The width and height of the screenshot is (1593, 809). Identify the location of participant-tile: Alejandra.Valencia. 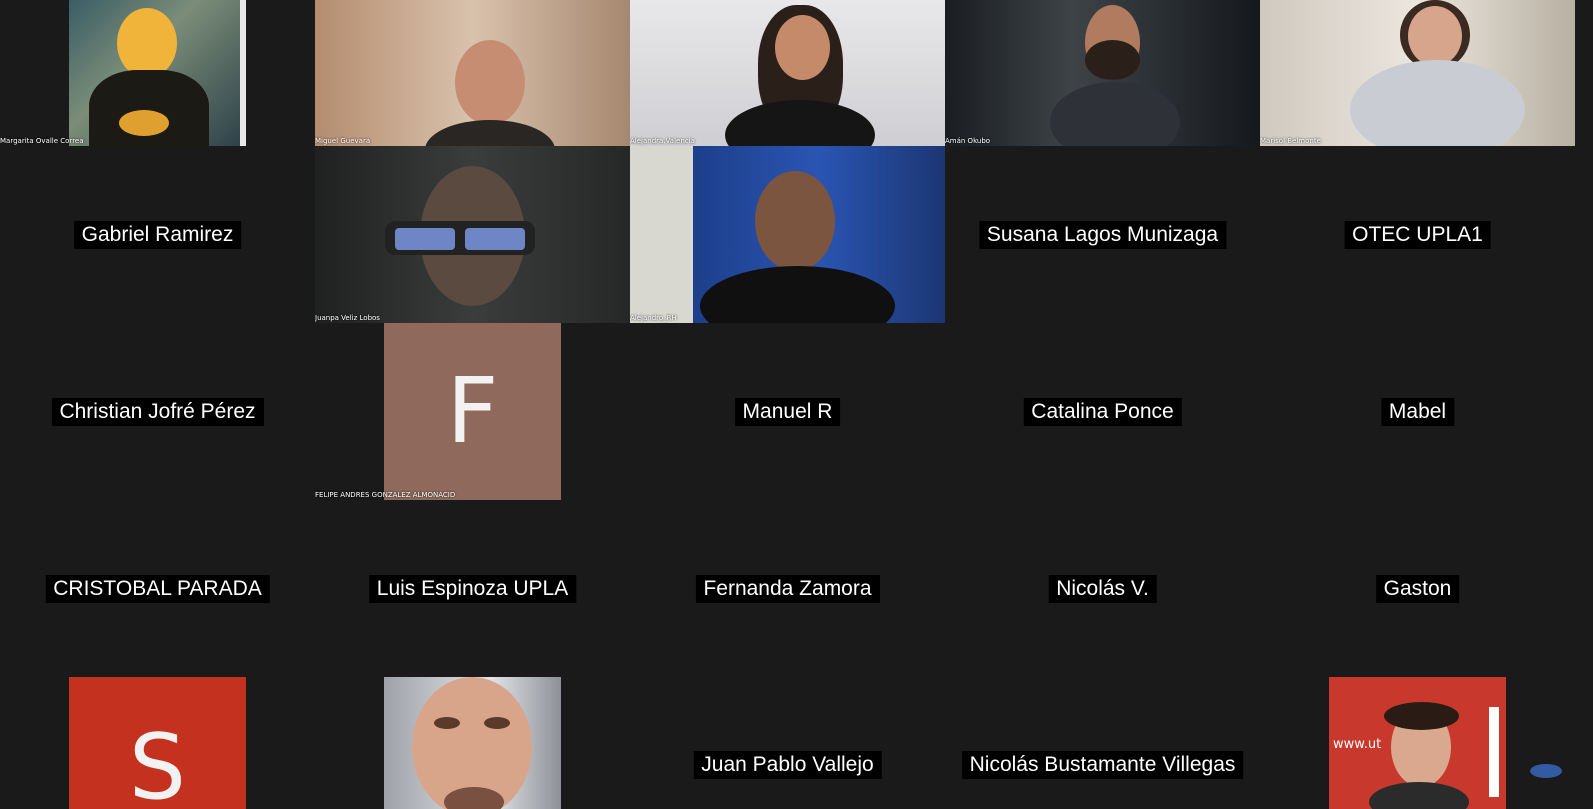
(787, 73).